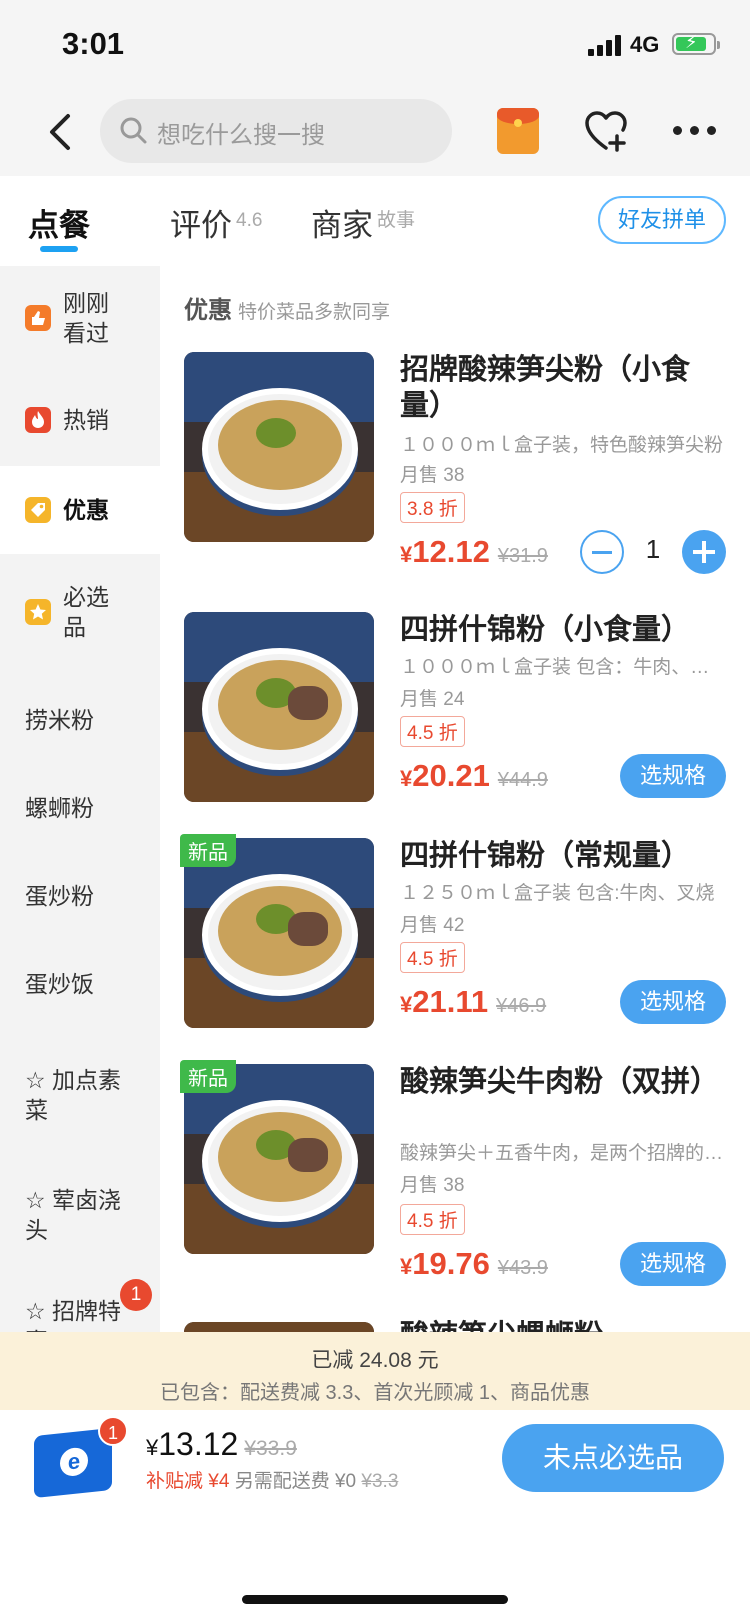  What do you see at coordinates (375, 1393) in the screenshot?
I see `savings-breakdown: 已包含：配送费减 3.3、首次光顾减 1、商品优惠` at bounding box center [375, 1393].